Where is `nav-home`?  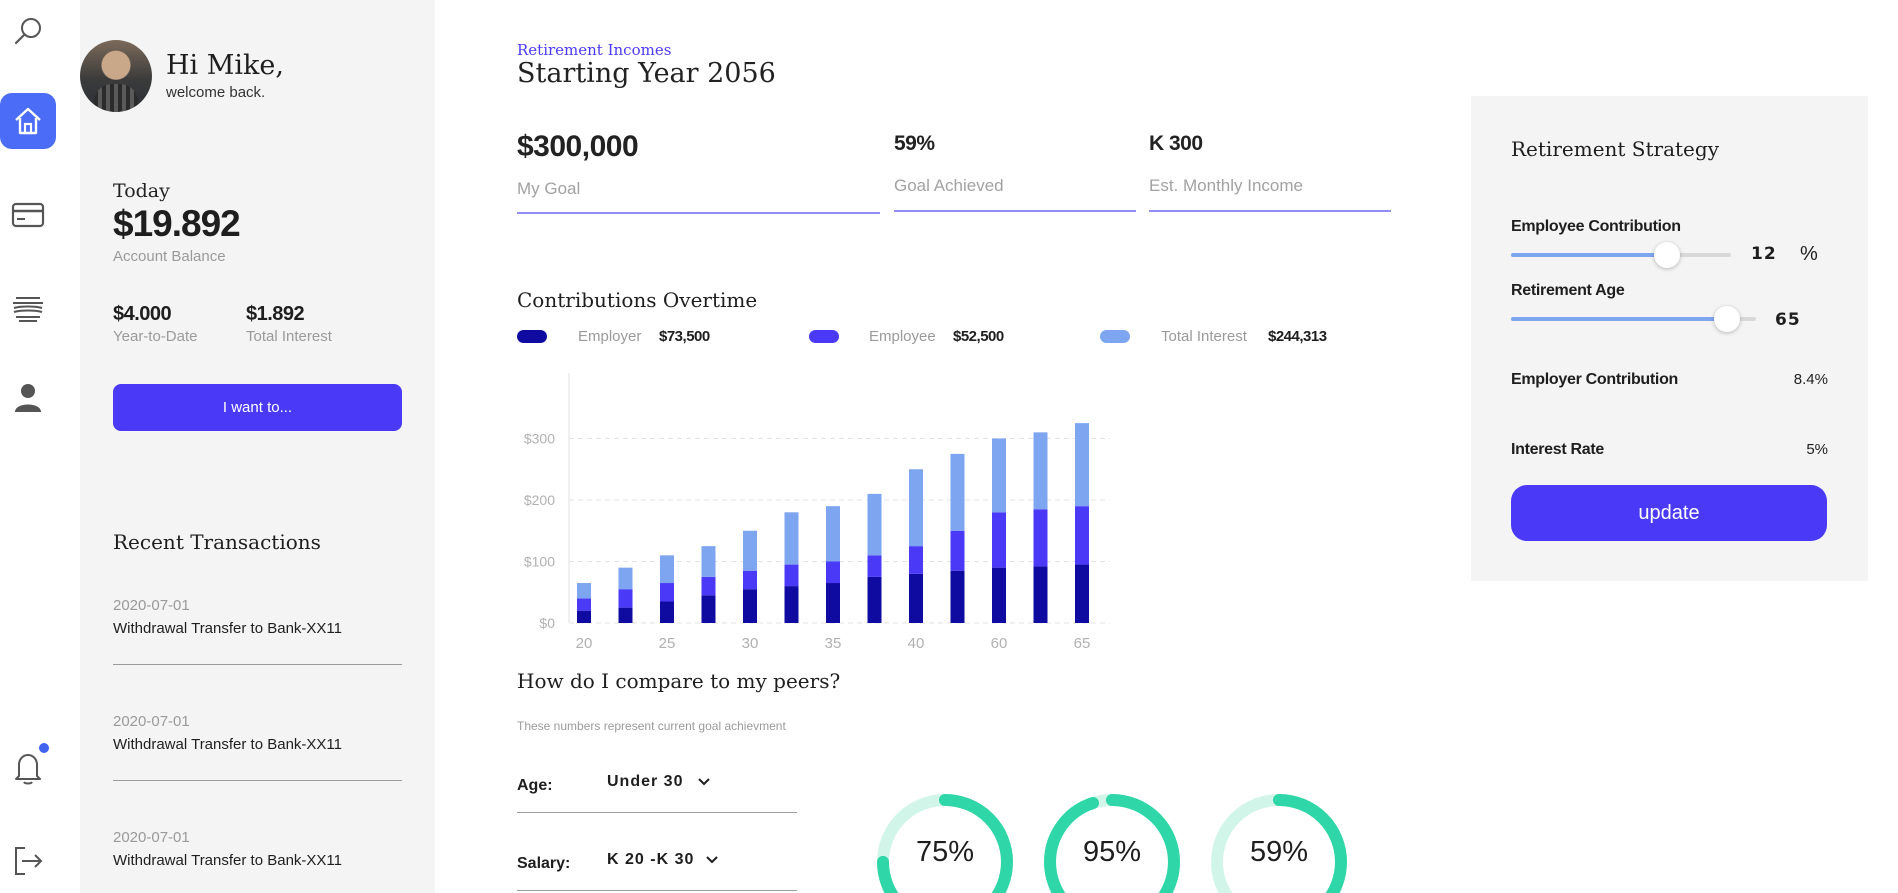
nav-home is located at coordinates (28, 121).